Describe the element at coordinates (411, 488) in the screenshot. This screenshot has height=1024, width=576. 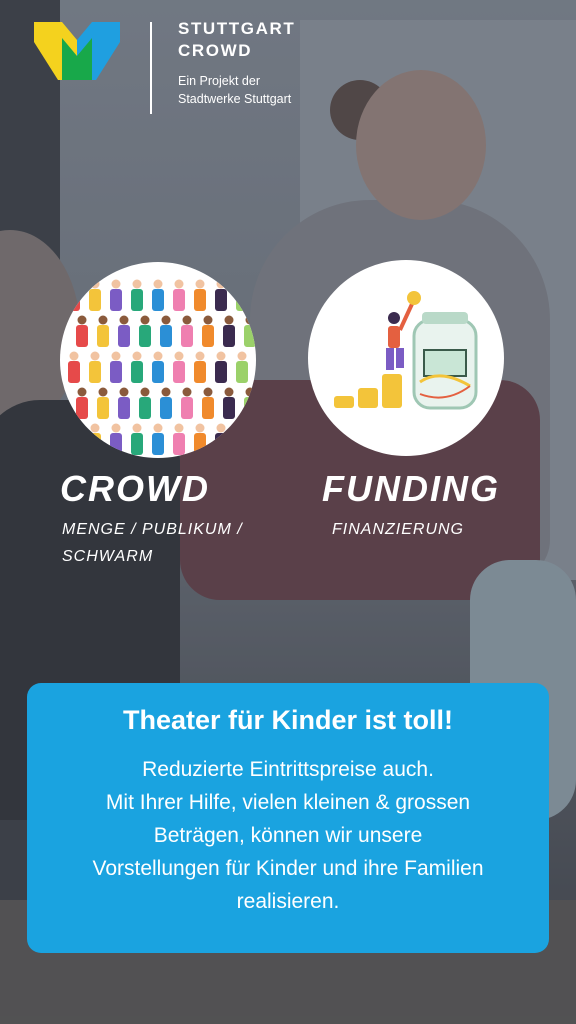
I see `funding-heading: FUNDING` at that location.